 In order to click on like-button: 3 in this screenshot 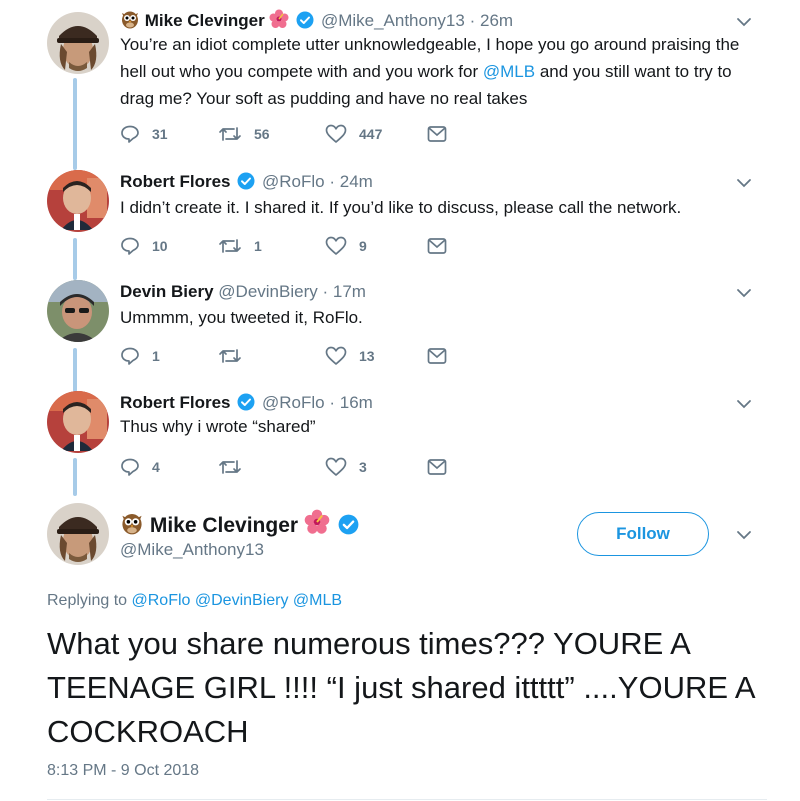, I will do `click(346, 467)`.